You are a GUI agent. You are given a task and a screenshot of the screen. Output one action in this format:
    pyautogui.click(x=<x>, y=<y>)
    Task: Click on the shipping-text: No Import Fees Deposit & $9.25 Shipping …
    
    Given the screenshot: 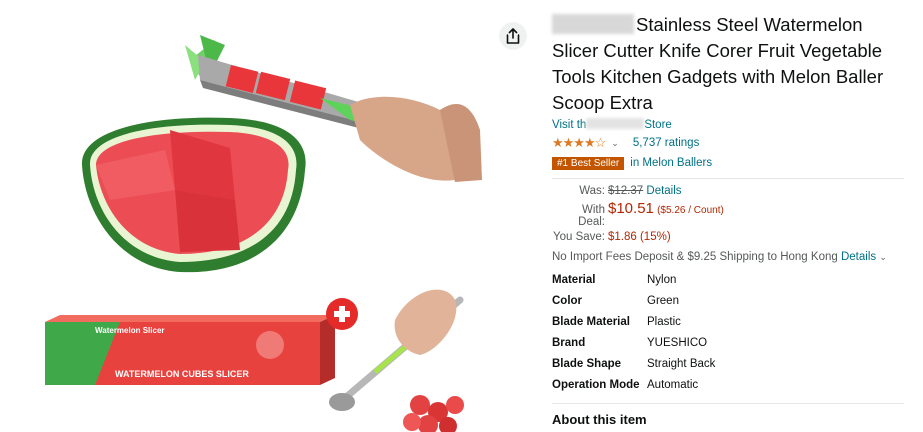 What is the action you would take?
    pyautogui.click(x=695, y=257)
    